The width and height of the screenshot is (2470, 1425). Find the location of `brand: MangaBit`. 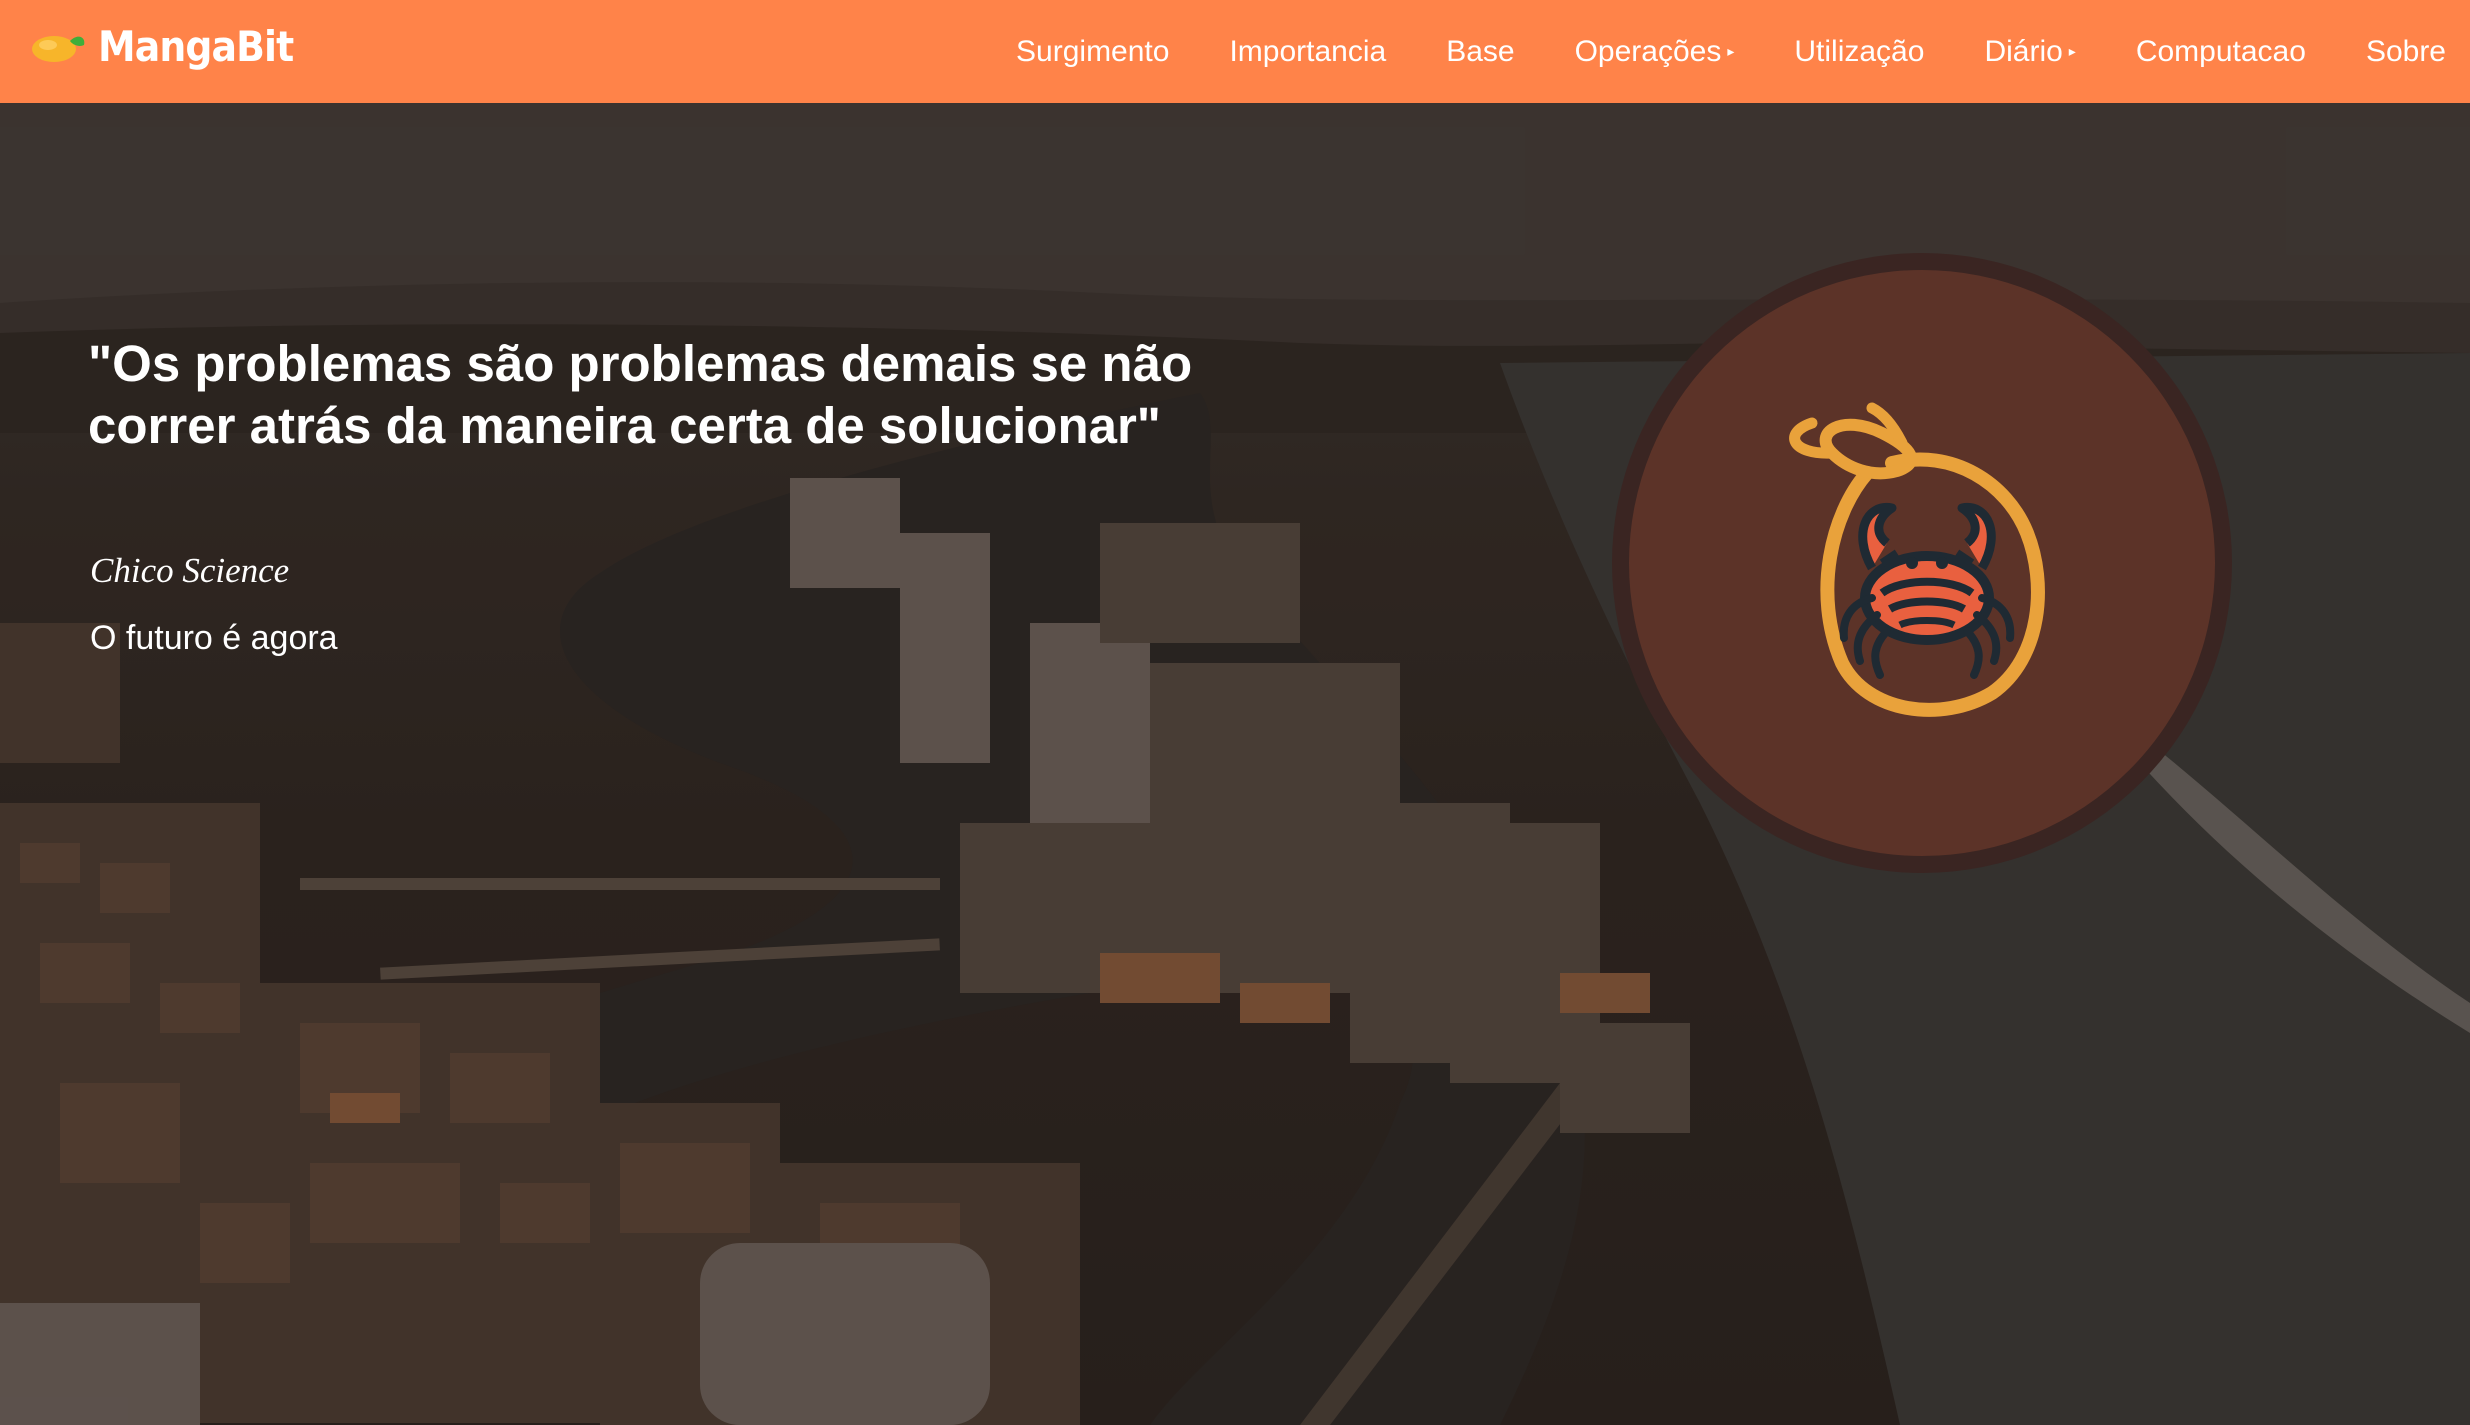

brand: MangaBit is located at coordinates (172, 46).